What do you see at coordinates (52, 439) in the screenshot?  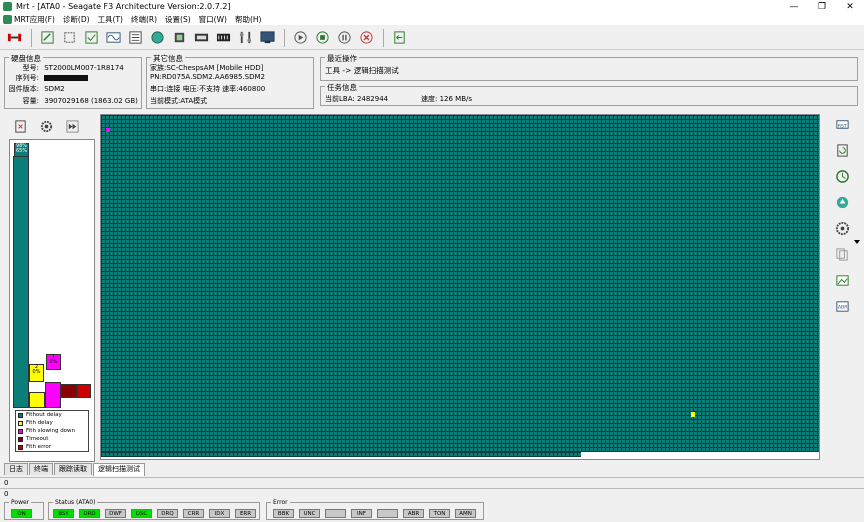 I see `legend-item: Timeout` at bounding box center [52, 439].